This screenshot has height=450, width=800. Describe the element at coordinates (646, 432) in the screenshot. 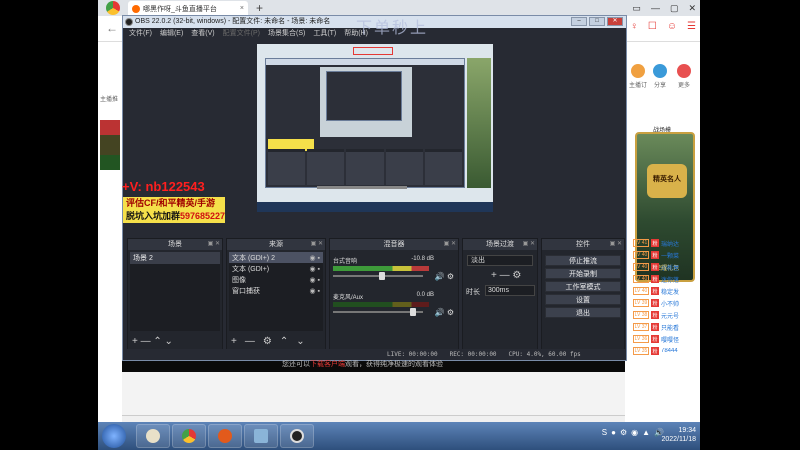

I see `tray-network-icon: ▲` at that location.